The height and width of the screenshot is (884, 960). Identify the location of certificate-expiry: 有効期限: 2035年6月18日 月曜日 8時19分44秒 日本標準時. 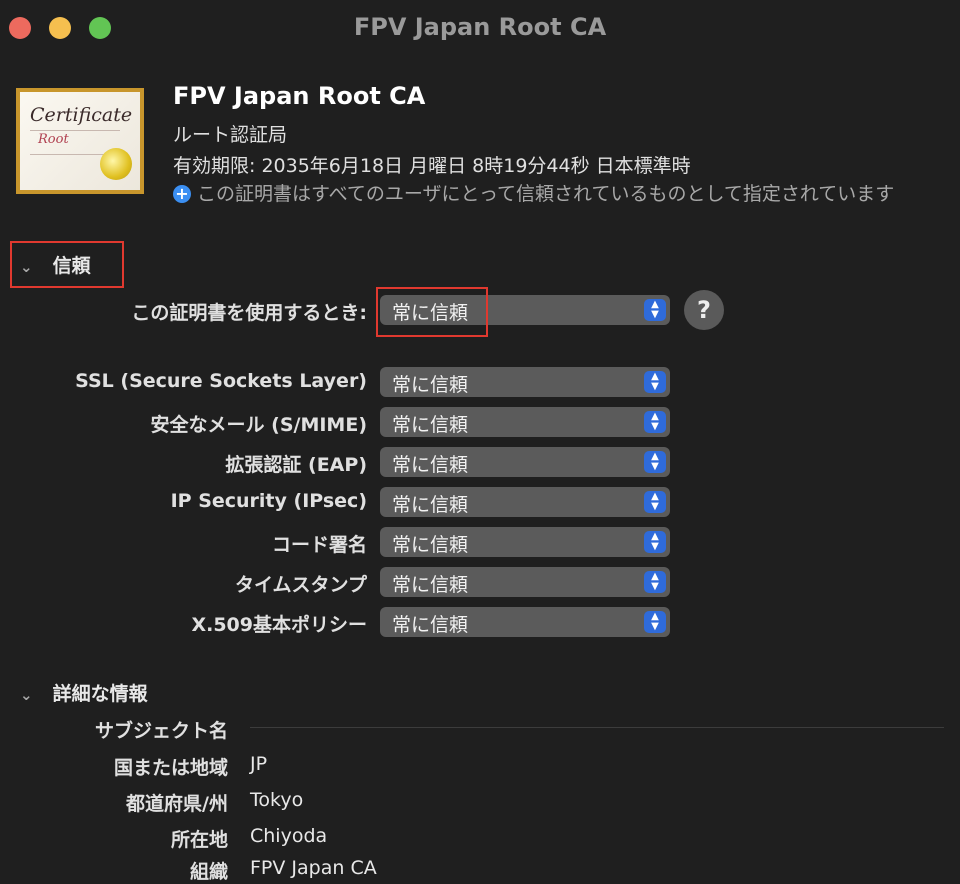
(432, 166).